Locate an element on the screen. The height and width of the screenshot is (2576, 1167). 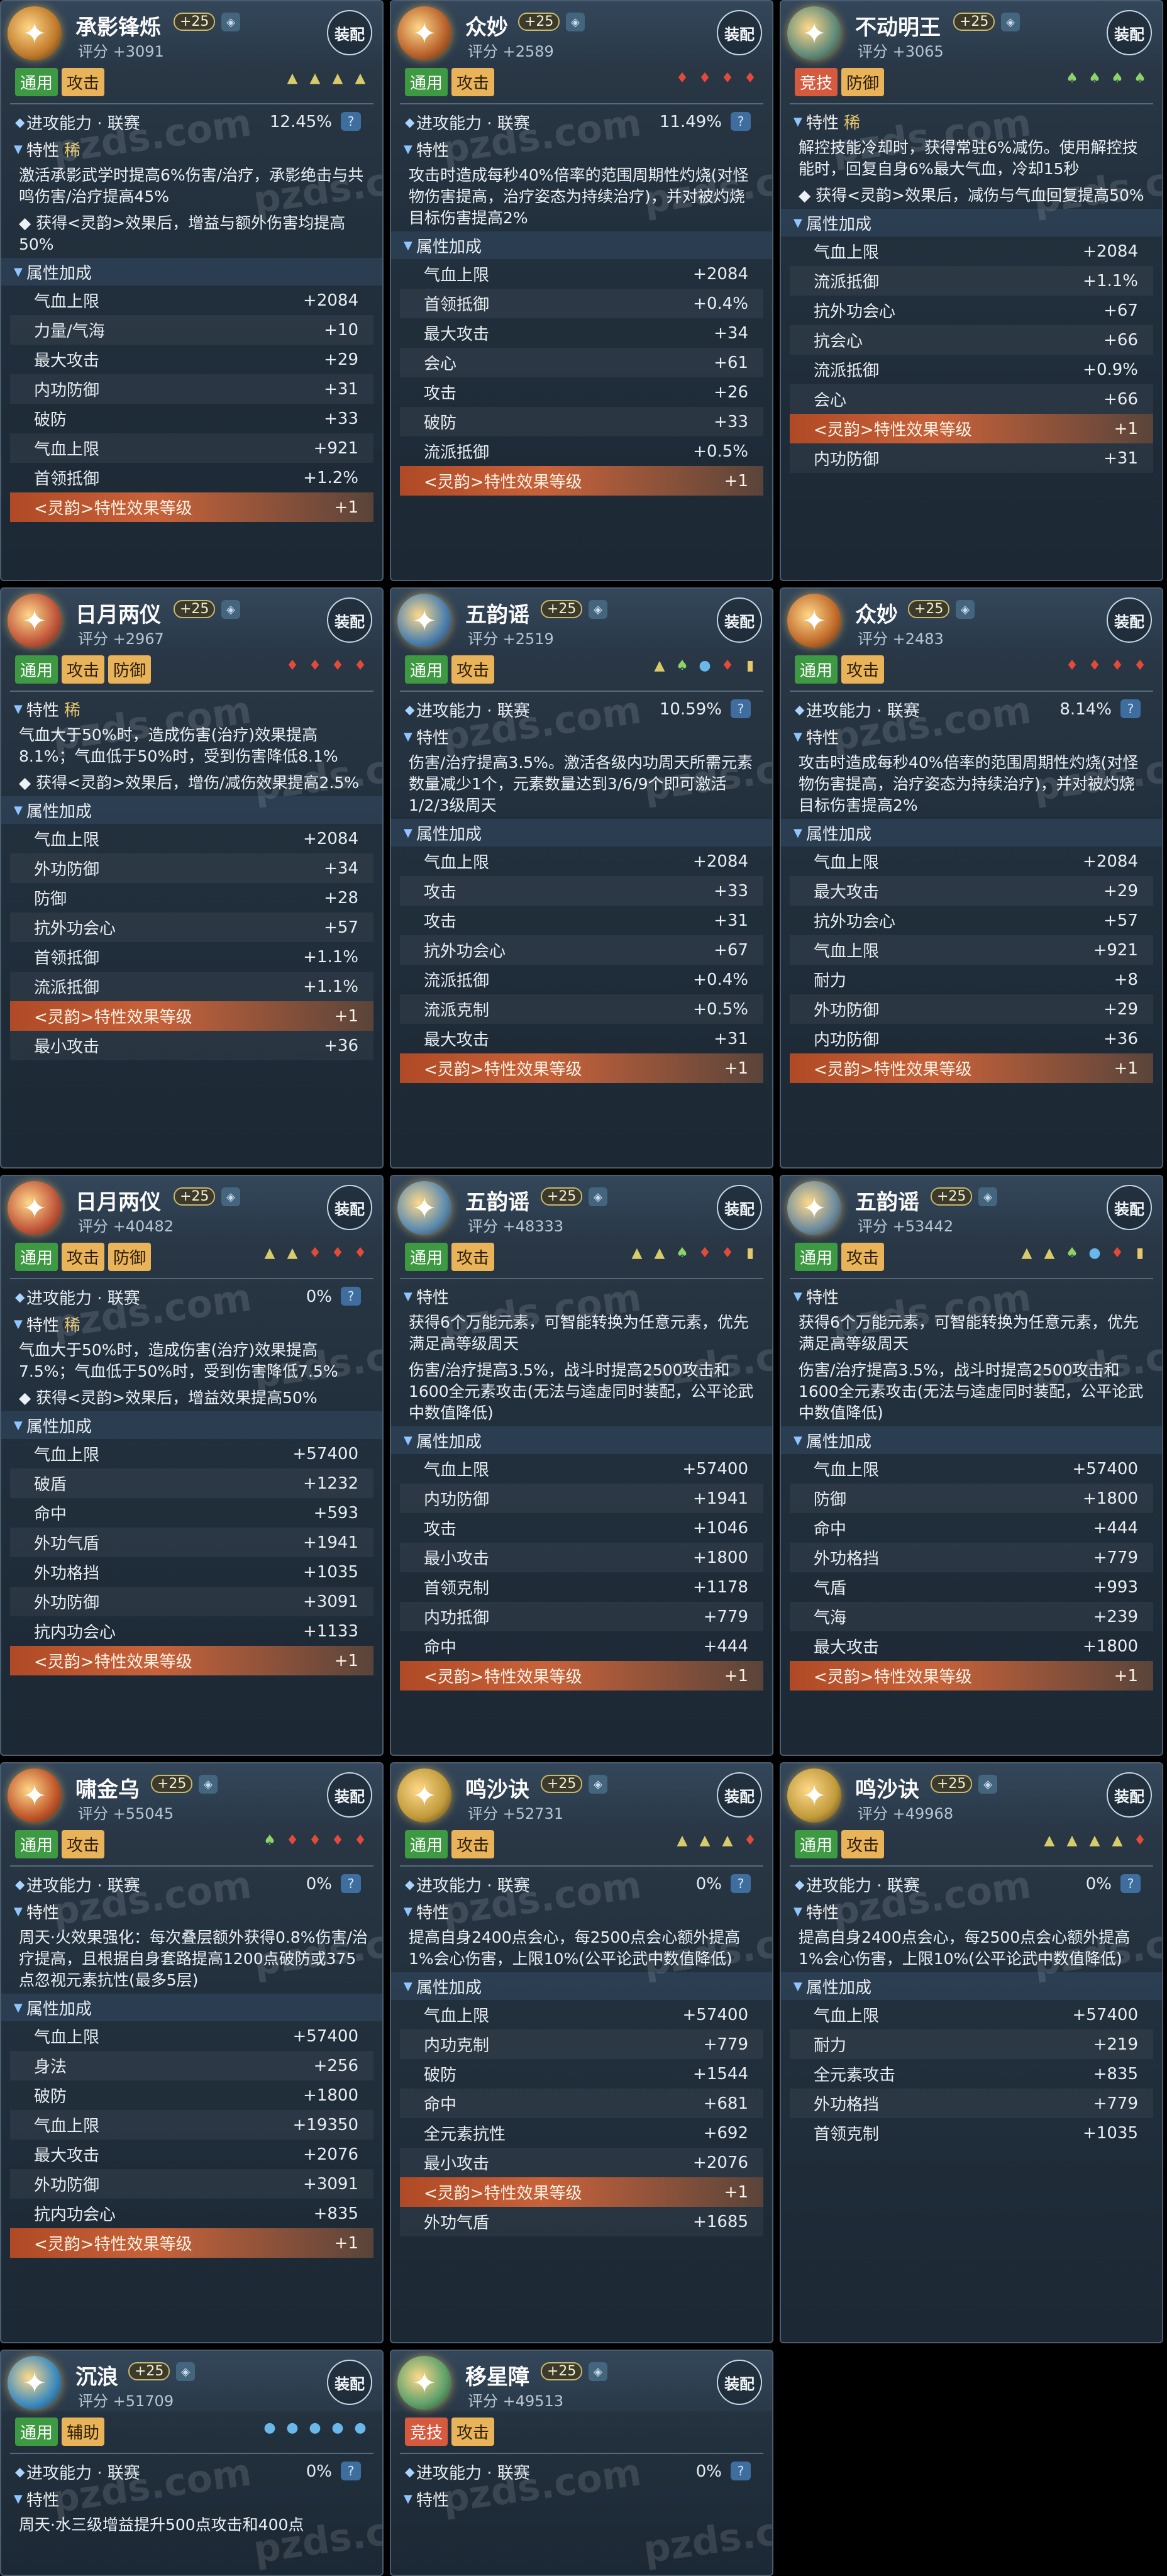
attribute-value: +66 is located at coordinates (1120, 340).